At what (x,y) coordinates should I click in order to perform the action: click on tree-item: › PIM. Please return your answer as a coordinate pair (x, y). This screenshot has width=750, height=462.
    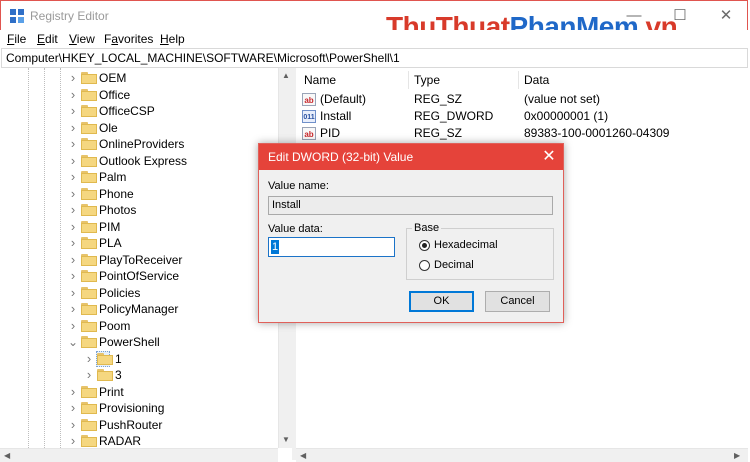
    Looking at the image, I should click on (139, 227).